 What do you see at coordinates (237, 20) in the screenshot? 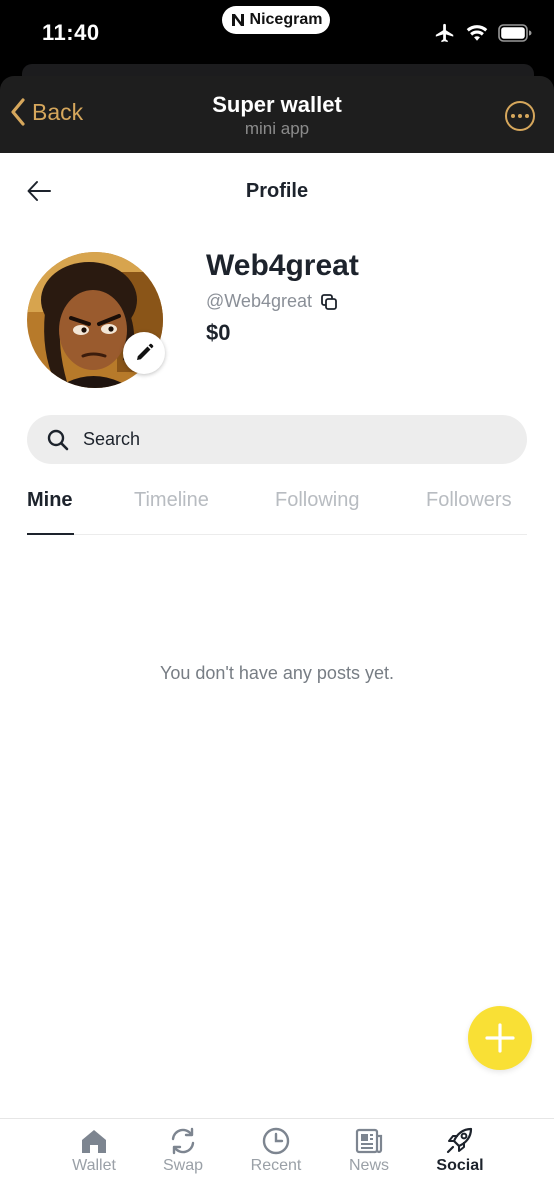
I see `nicegram-logo-icon` at bounding box center [237, 20].